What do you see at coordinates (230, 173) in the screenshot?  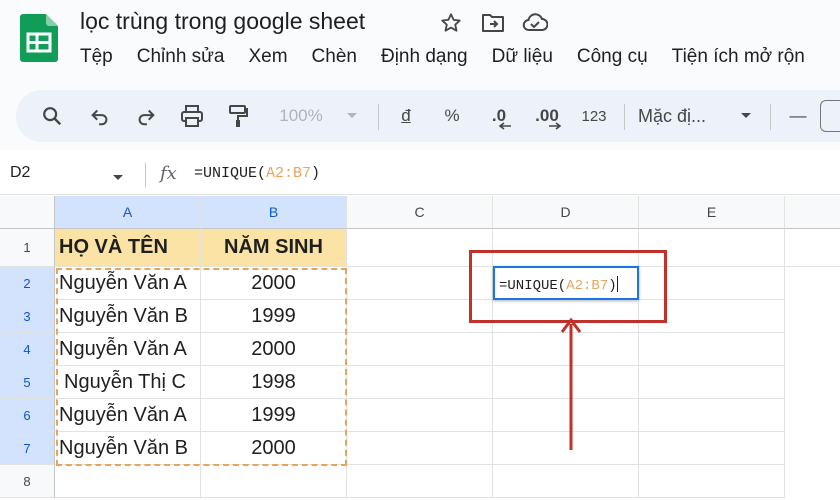 I see `formula-prefix: =UNIQUE(` at bounding box center [230, 173].